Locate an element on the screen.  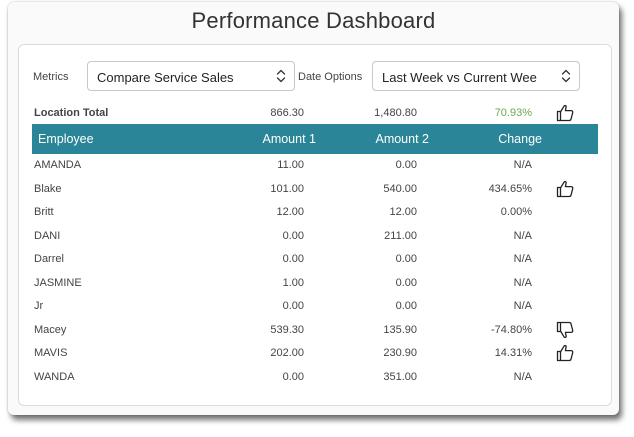
table-row: MAVIS 202.00 230.90 14.31% is located at coordinates (310, 353).